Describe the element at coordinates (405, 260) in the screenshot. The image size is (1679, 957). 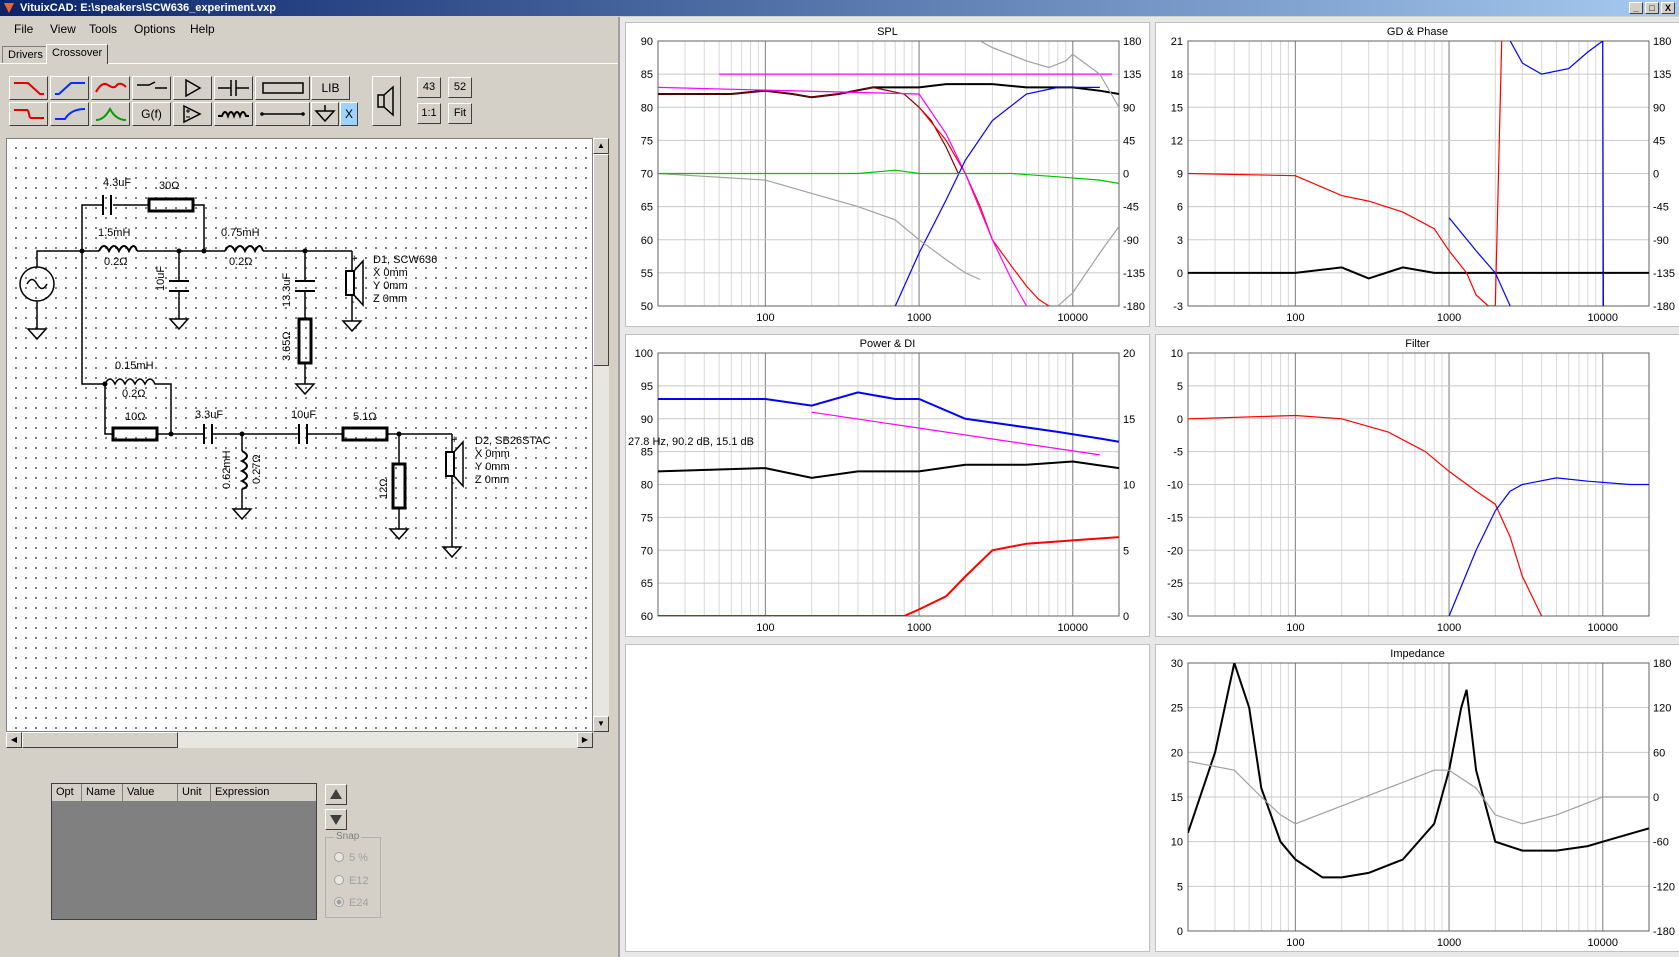
I see `d1-name: D1, SCW636` at that location.